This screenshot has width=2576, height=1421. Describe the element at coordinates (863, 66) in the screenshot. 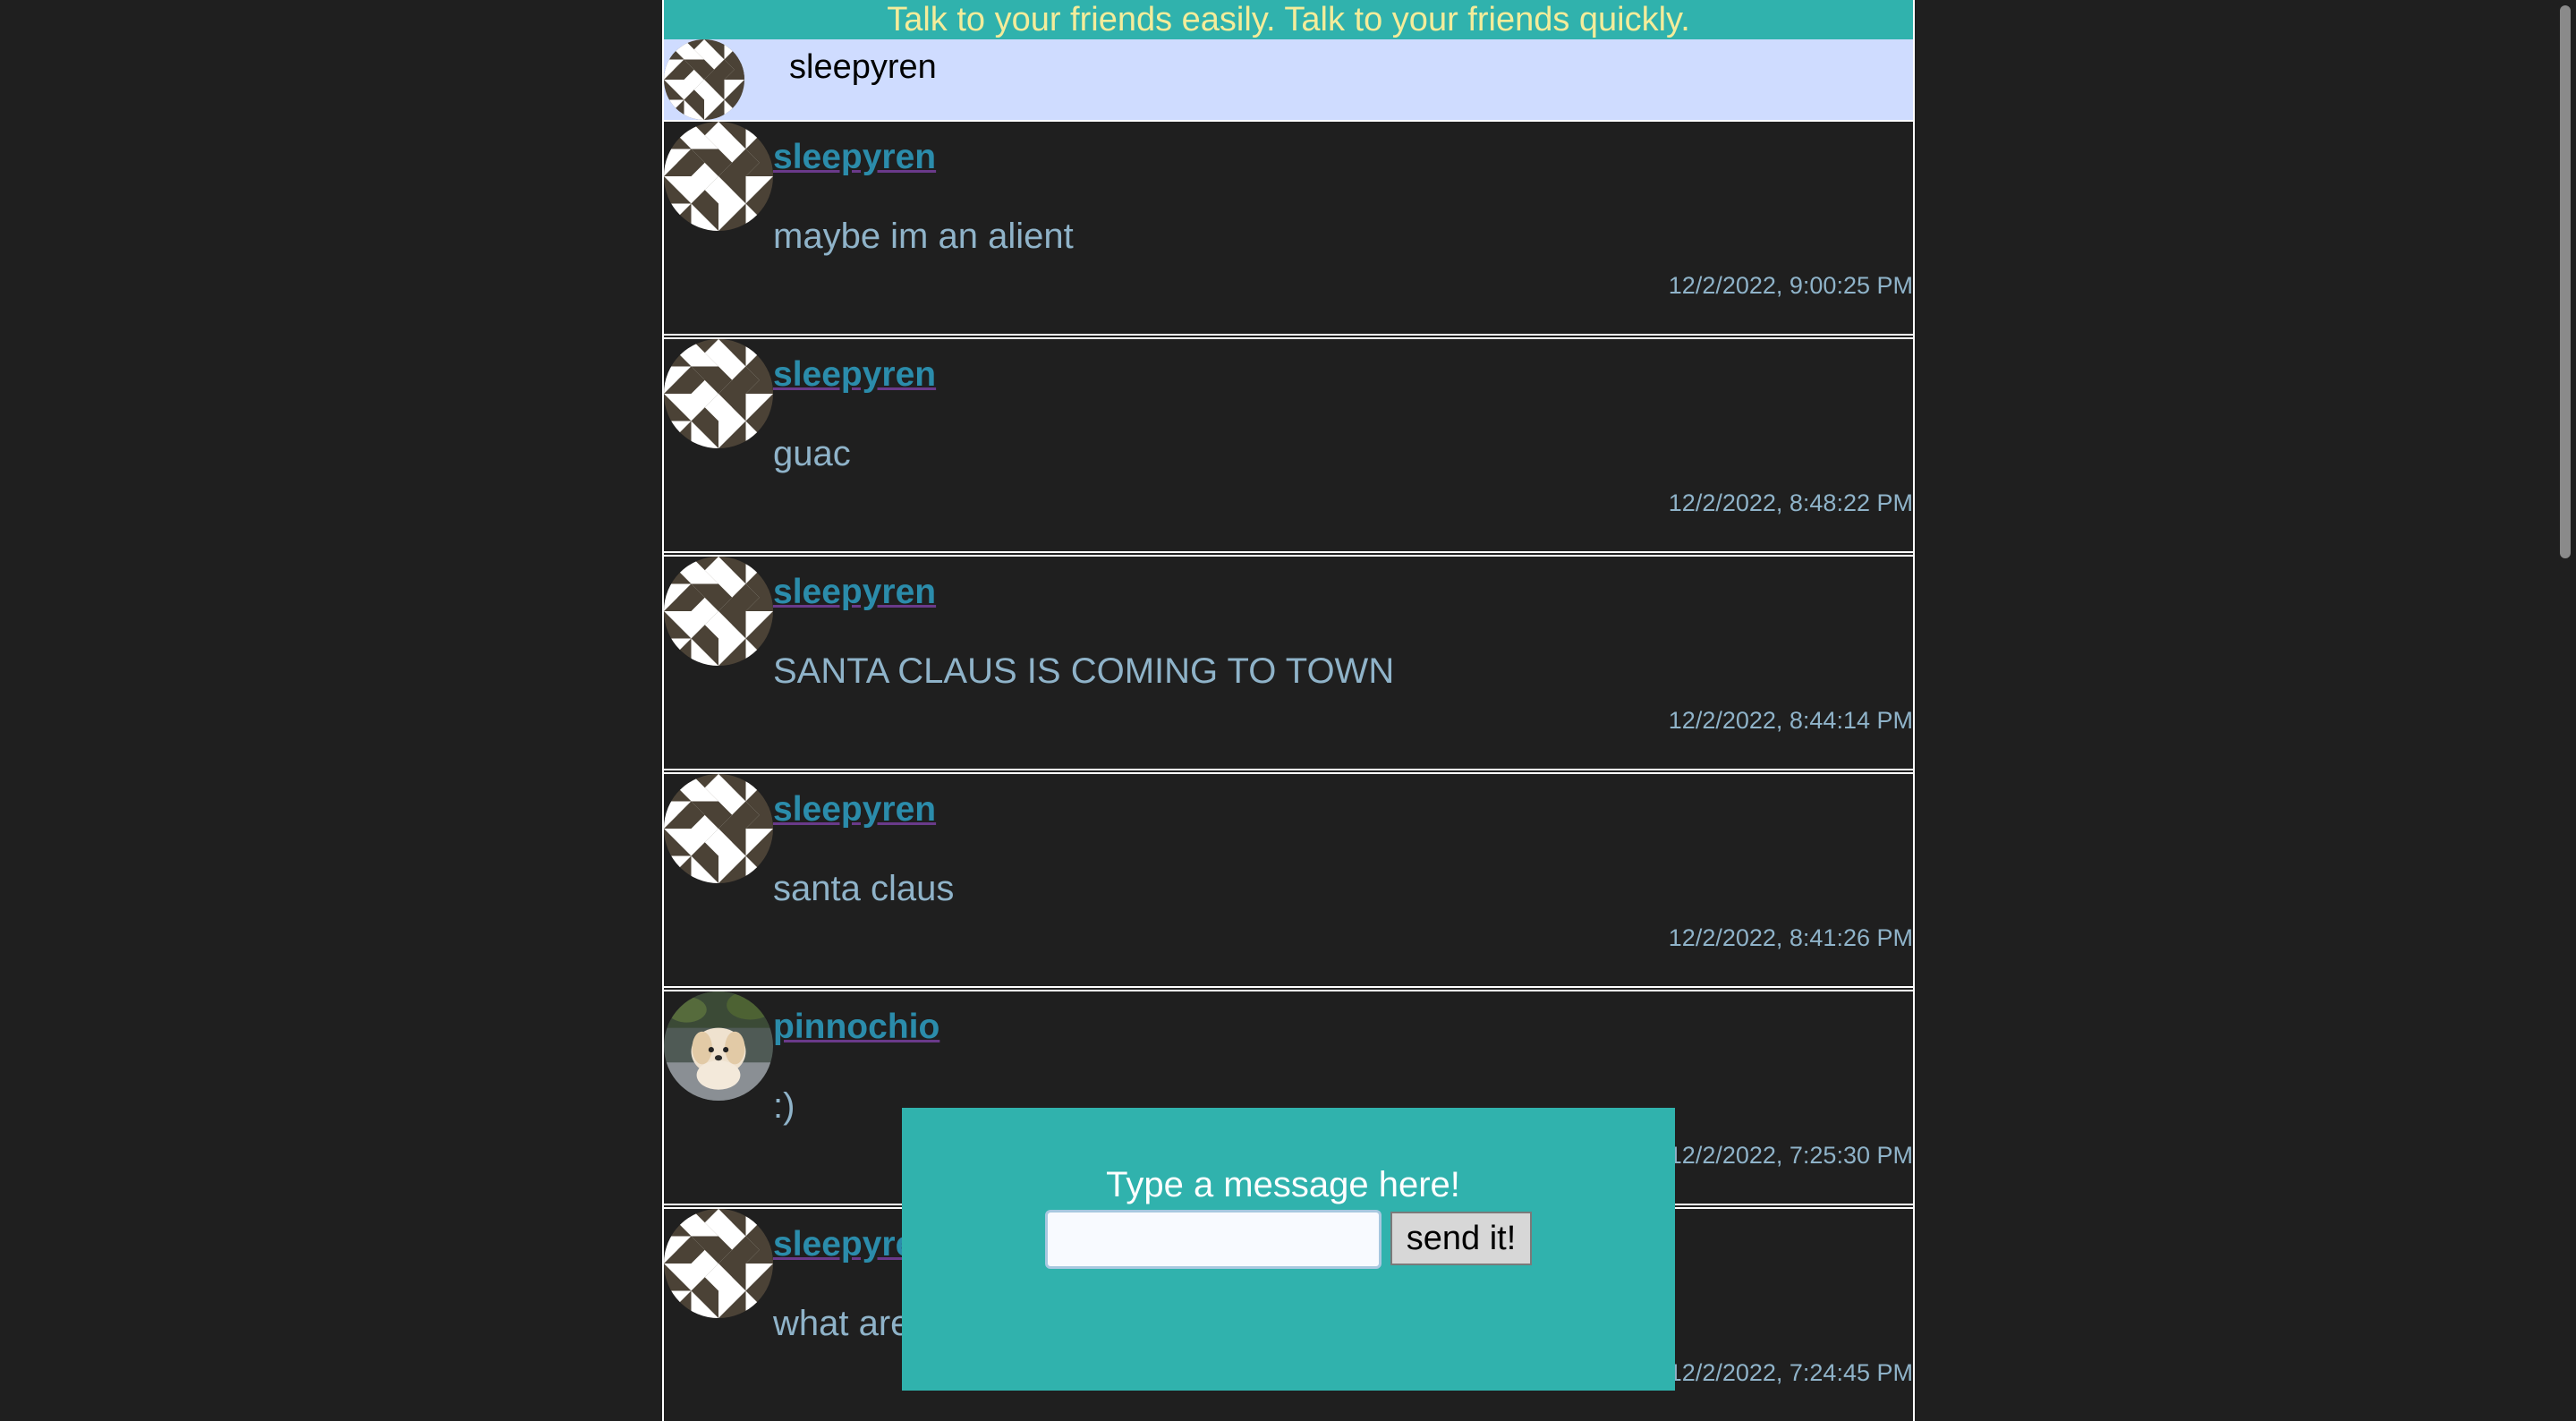

I see `current-user-name: sleepyren` at that location.